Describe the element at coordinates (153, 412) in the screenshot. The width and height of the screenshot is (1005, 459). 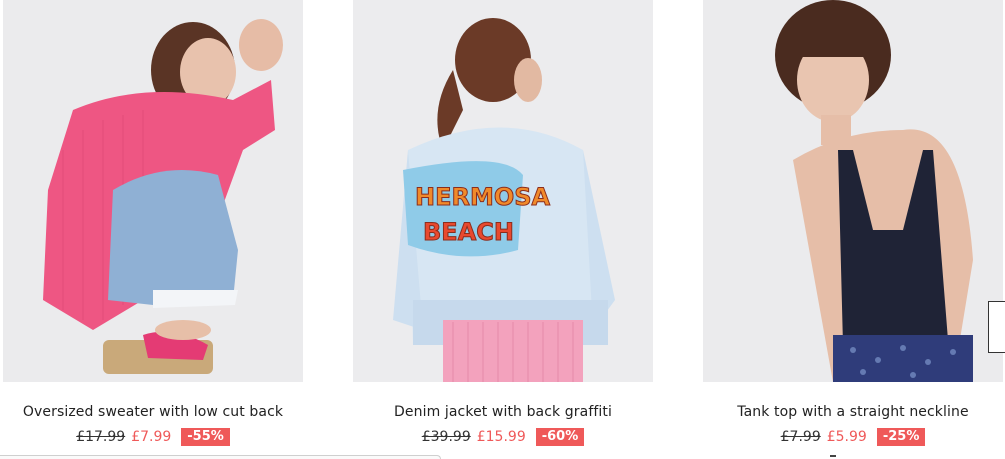
I see `product-title: Oversized sweater with low cut back` at that location.